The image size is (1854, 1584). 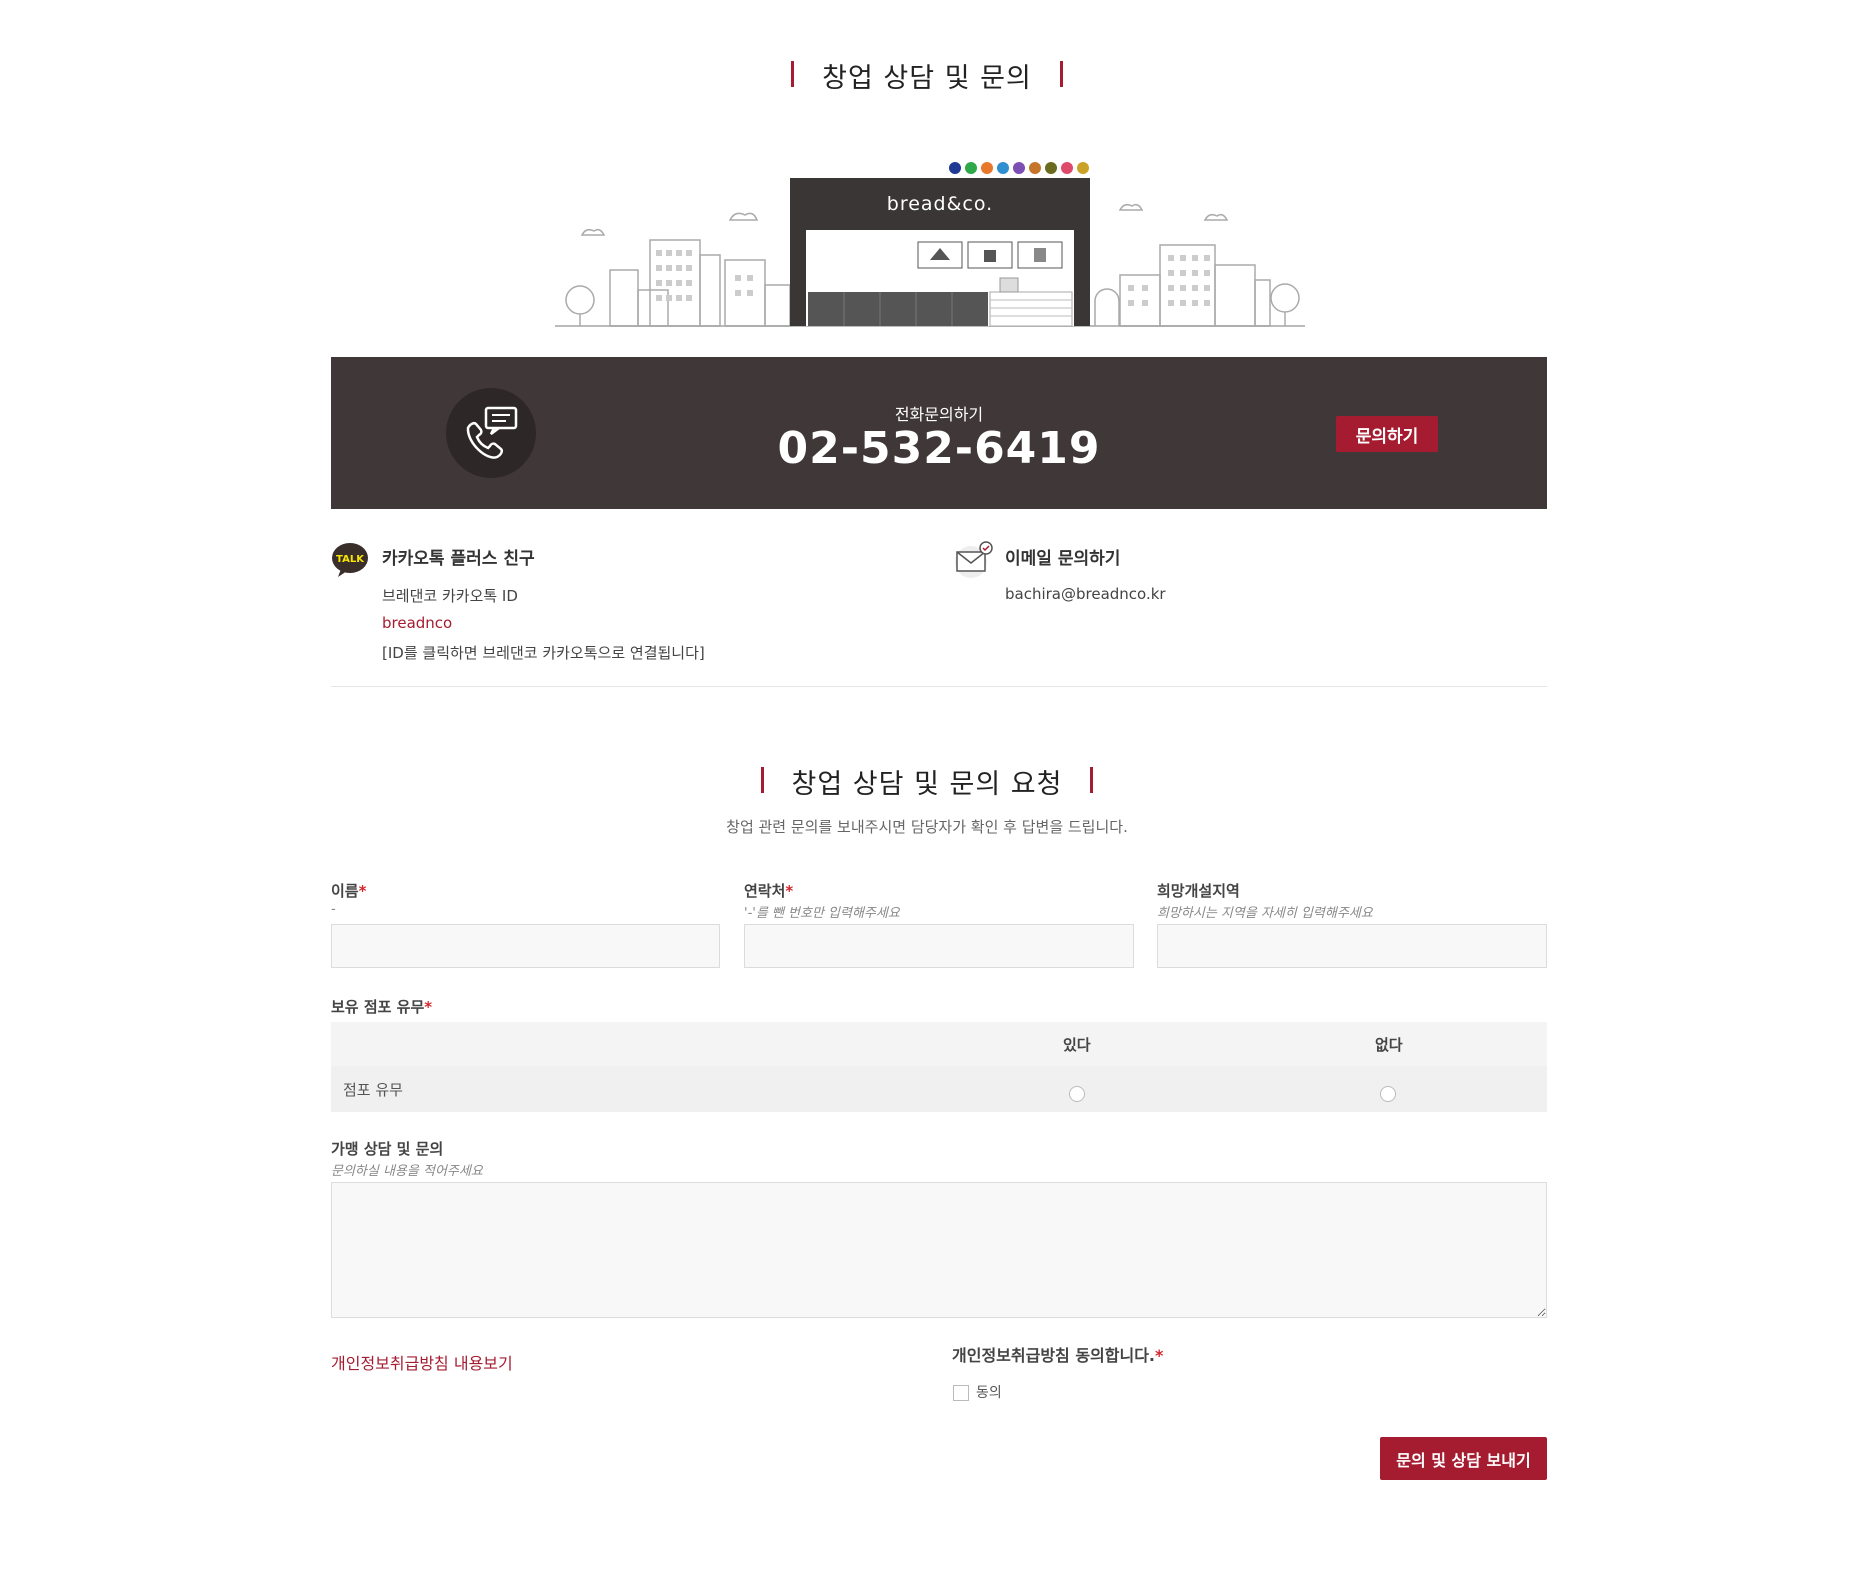 What do you see at coordinates (939, 686) in the screenshot?
I see `section-divider` at bounding box center [939, 686].